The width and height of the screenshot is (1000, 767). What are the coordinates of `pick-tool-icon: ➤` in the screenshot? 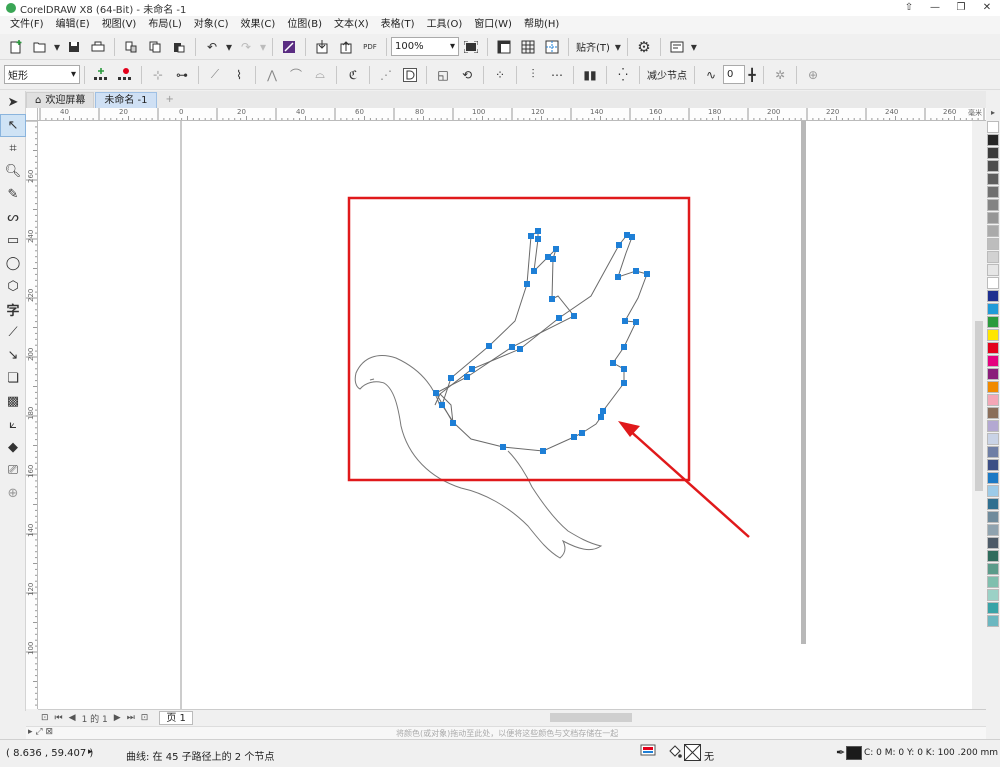 It's located at (13, 102).